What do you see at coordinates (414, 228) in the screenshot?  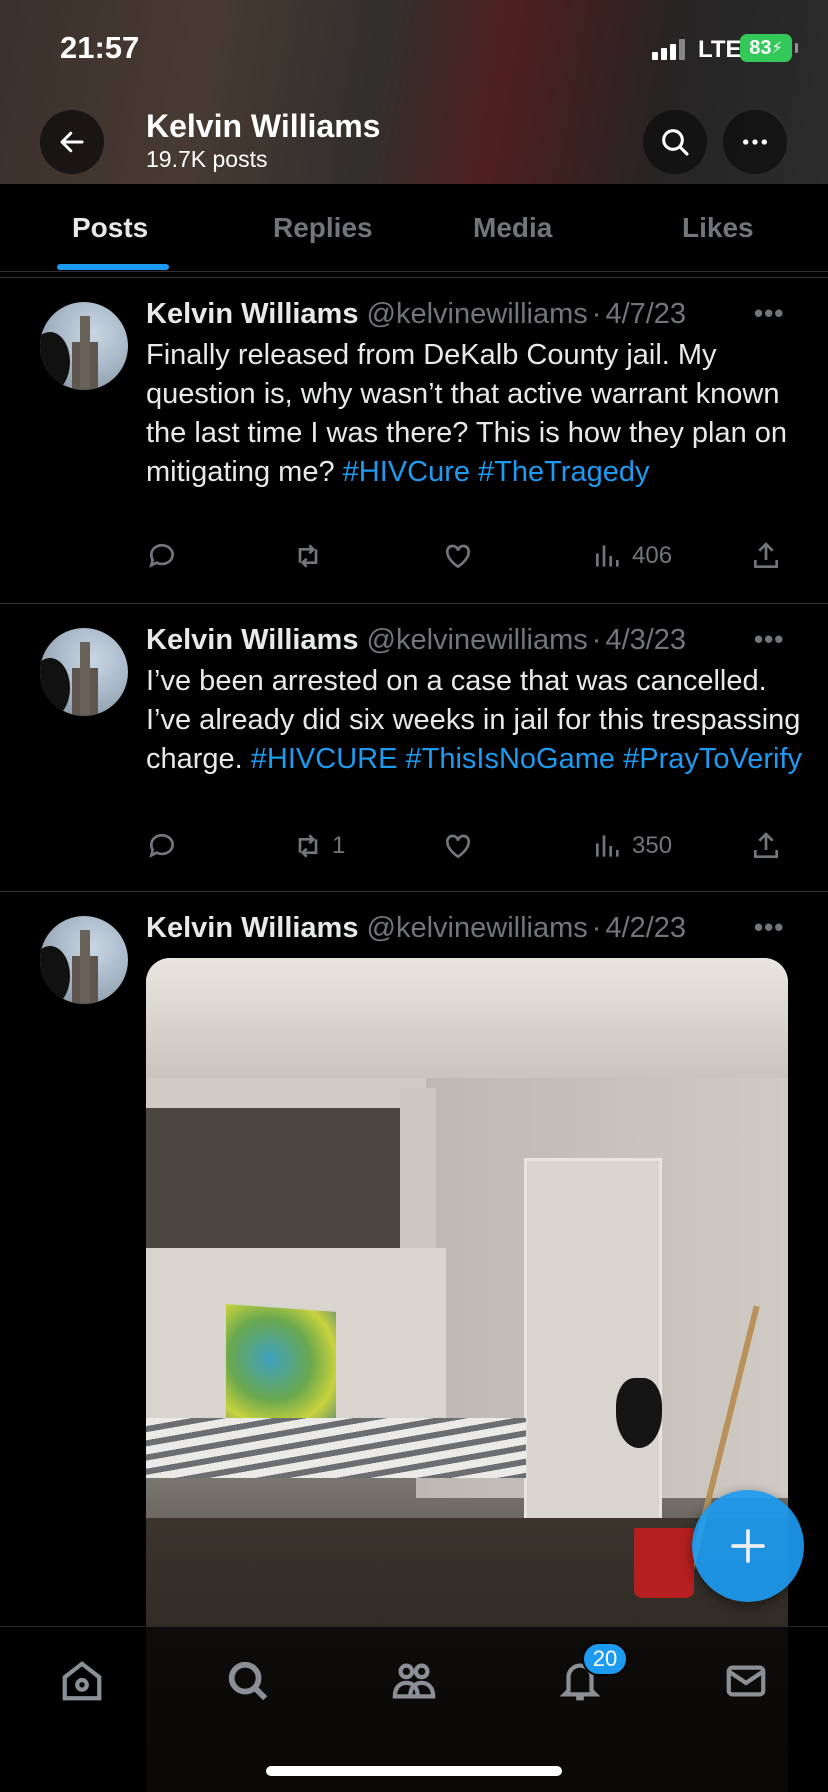 I see `profile-tabs: Posts Replies Media Likes` at bounding box center [414, 228].